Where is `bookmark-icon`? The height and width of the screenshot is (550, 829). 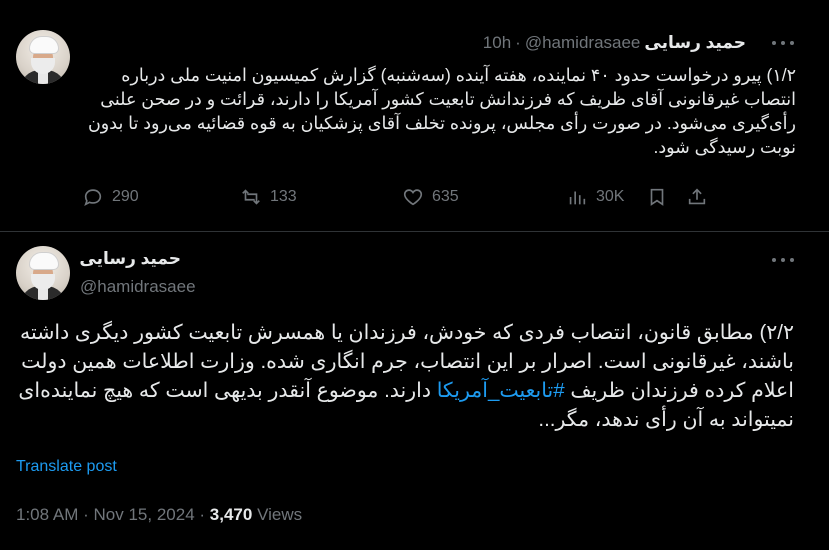 bookmark-icon is located at coordinates (657, 197).